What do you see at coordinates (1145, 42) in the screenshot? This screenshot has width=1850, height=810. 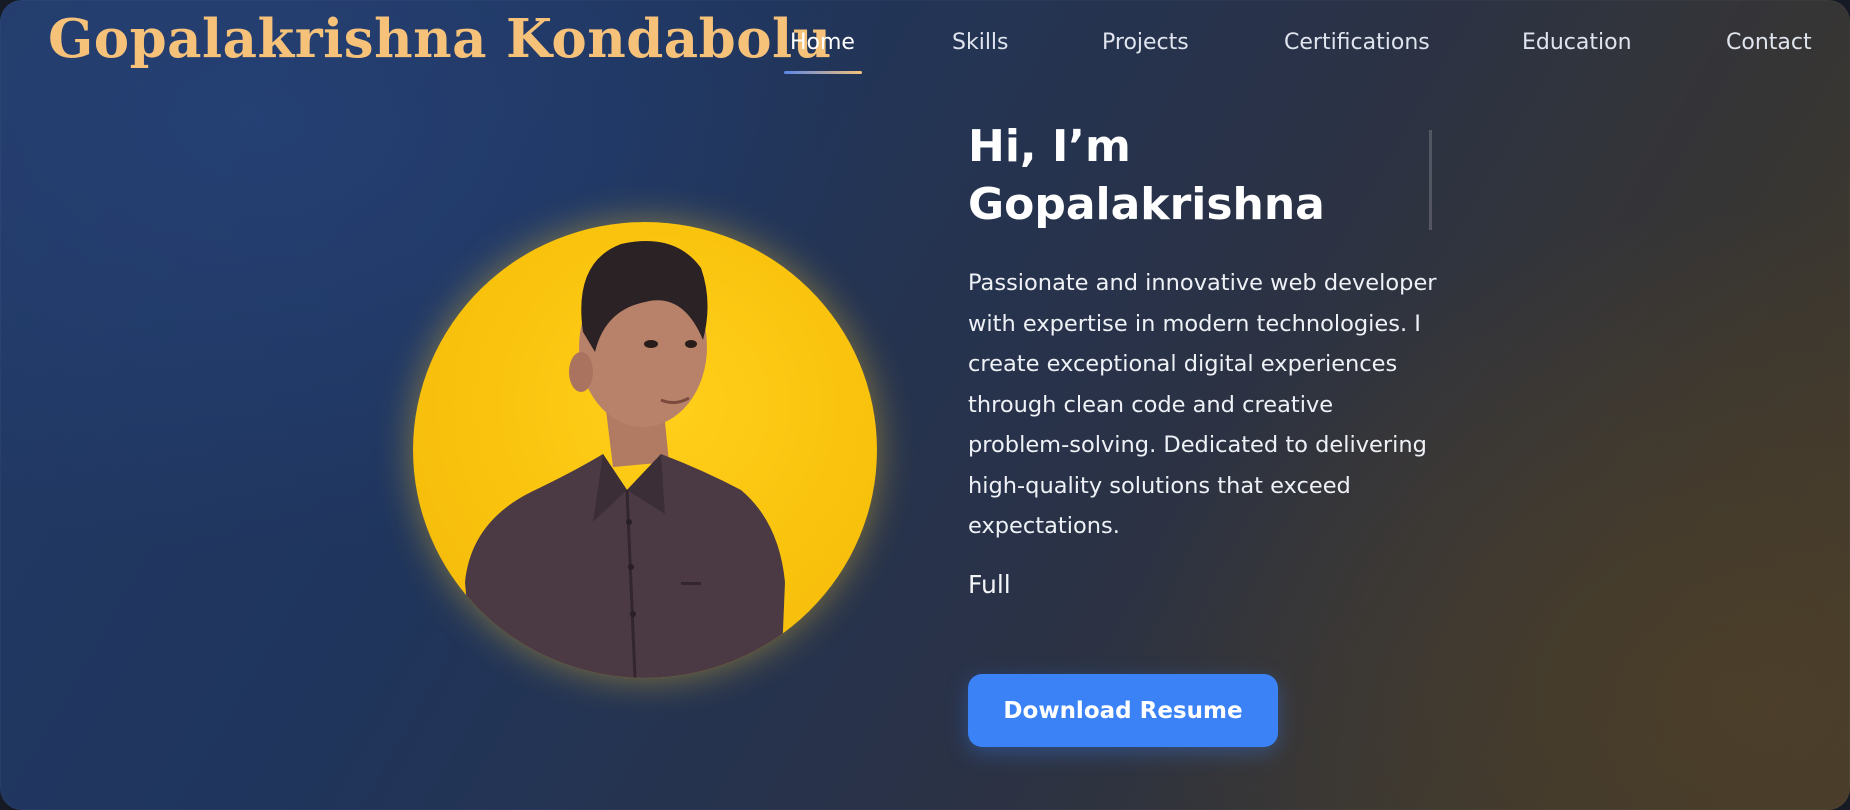 I see `nav-projects: Projects` at bounding box center [1145, 42].